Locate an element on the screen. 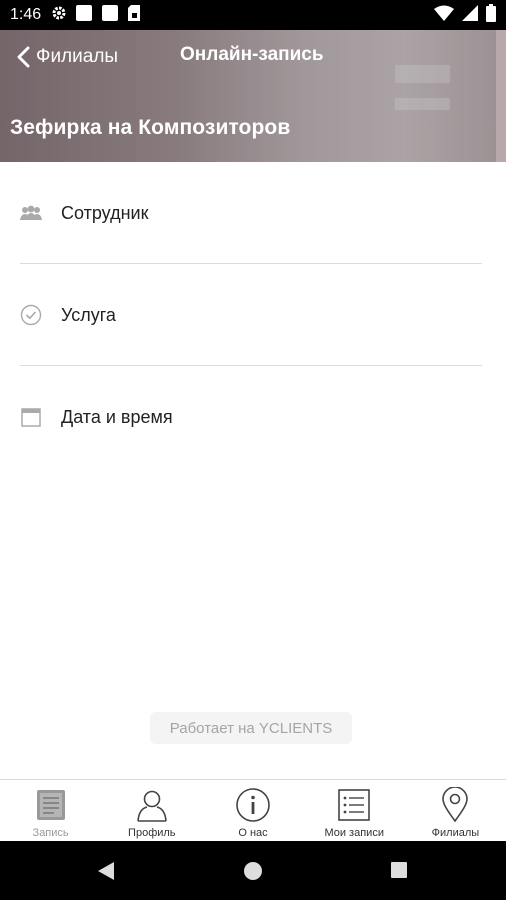 The width and height of the screenshot is (506, 900). list-icon is located at coordinates (354, 805).